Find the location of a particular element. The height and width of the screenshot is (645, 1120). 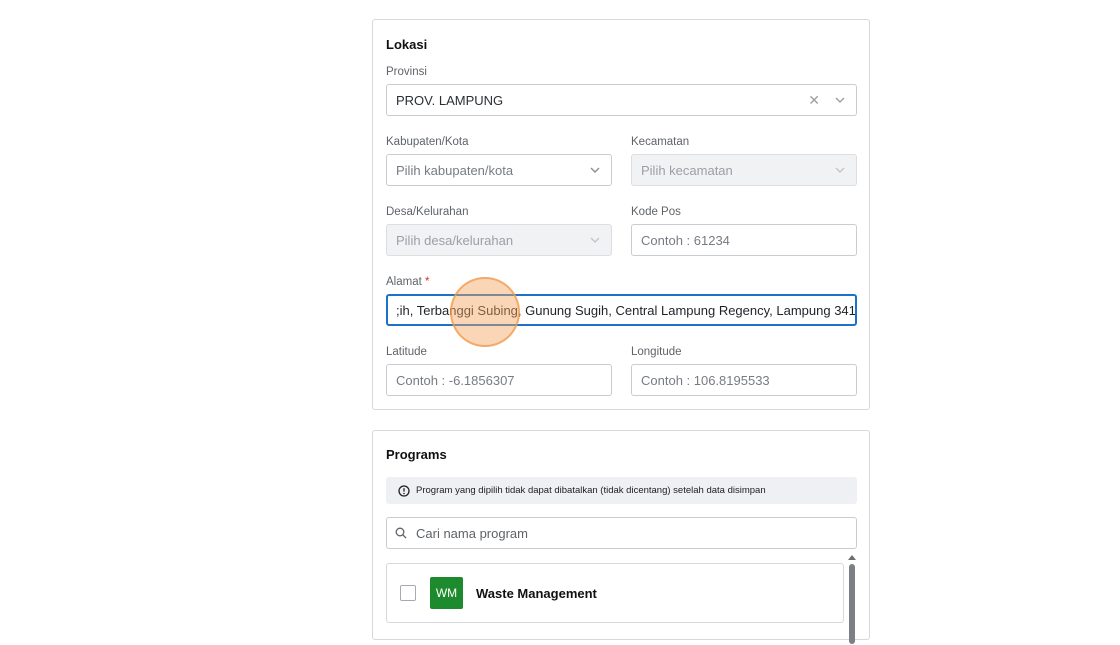

program-badge: WM is located at coordinates (446, 593).